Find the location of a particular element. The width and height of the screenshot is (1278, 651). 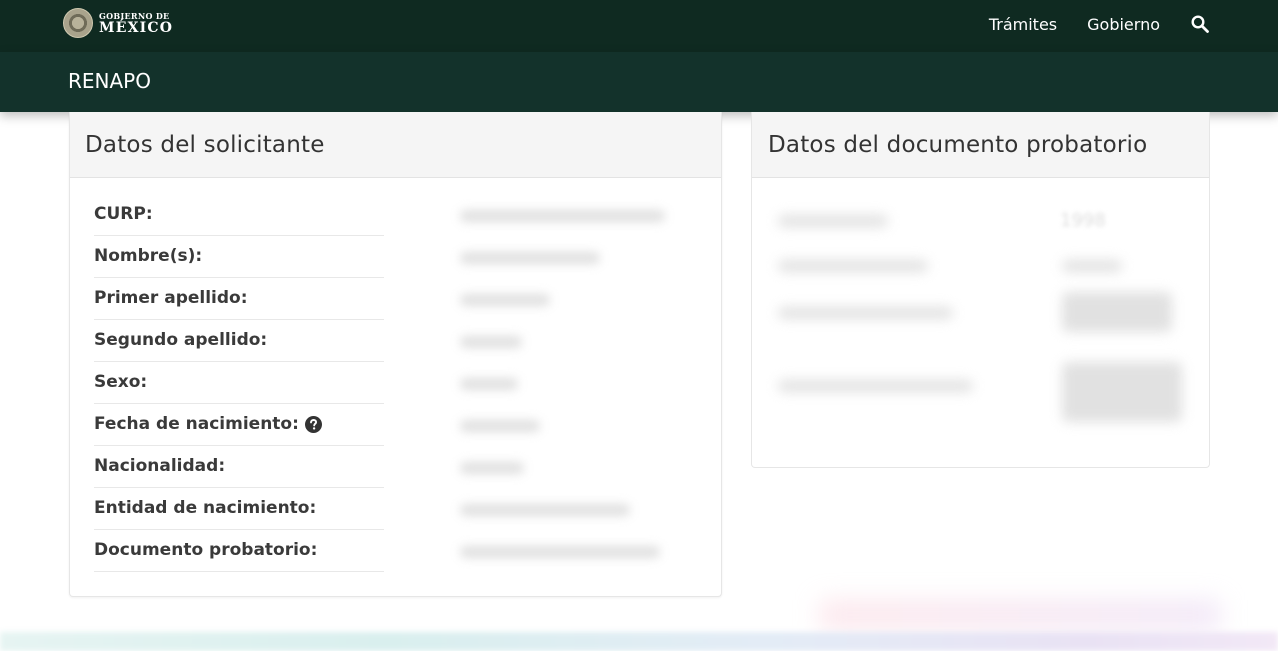

field-row-documento-probatorio: Documento probatorio: is located at coordinates (239, 550).